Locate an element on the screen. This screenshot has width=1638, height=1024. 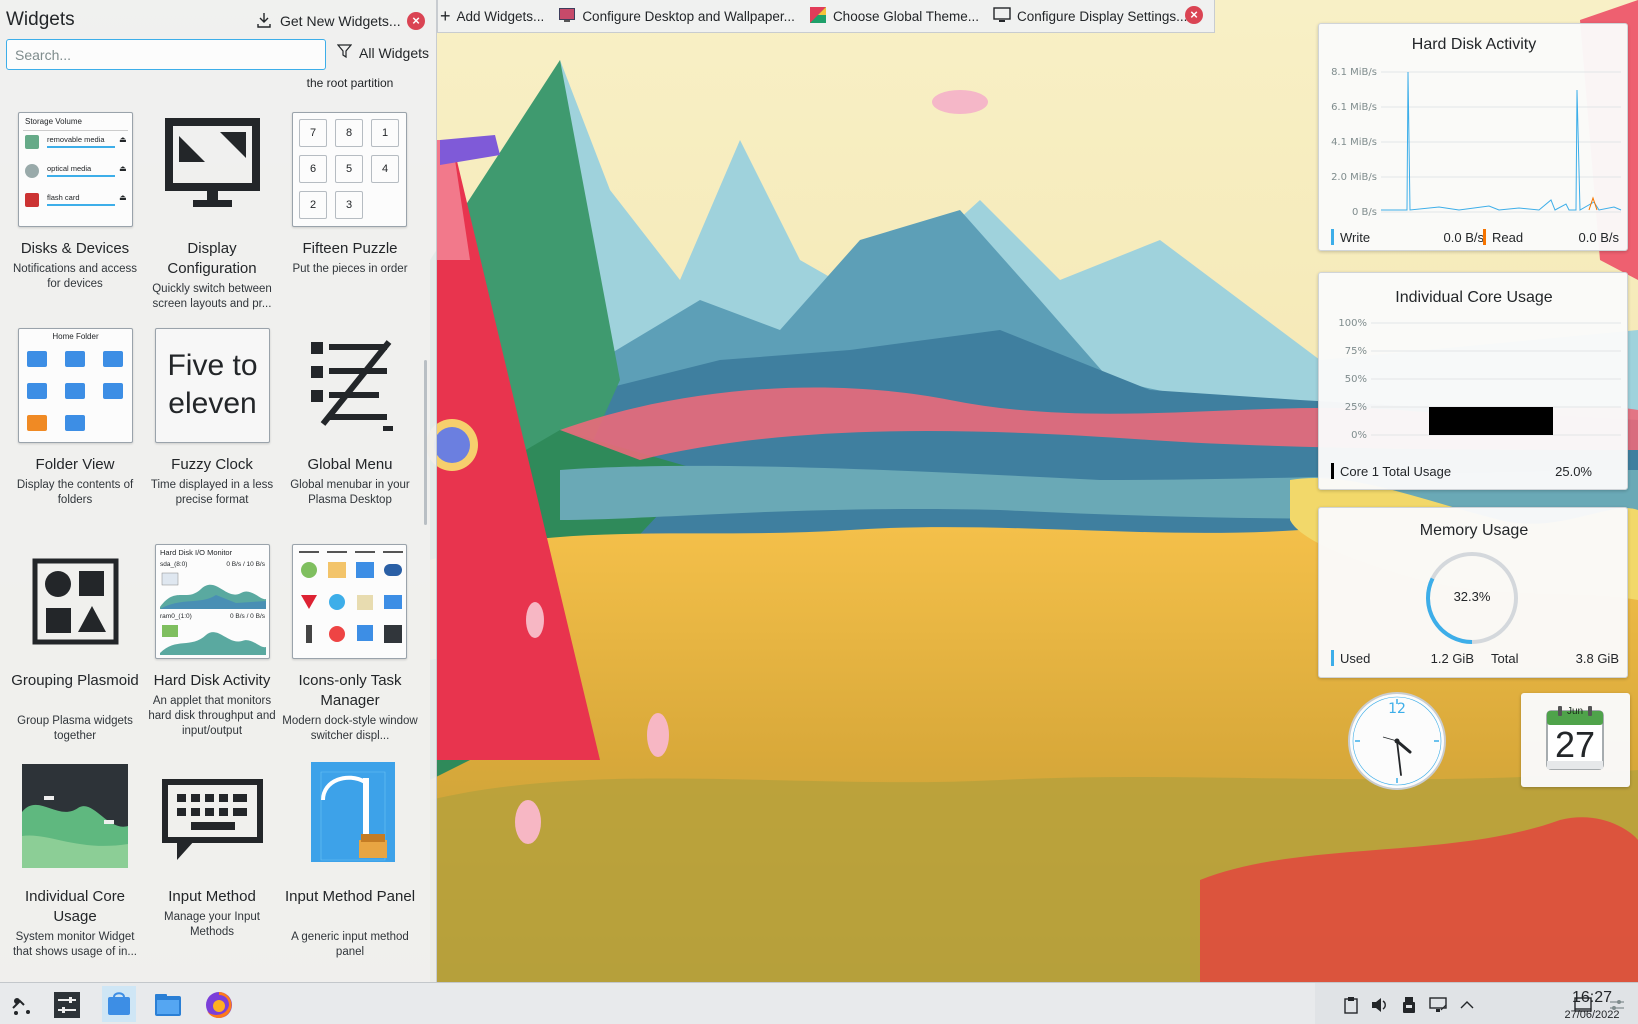
volume-icon is located at coordinates (1380, 1005).